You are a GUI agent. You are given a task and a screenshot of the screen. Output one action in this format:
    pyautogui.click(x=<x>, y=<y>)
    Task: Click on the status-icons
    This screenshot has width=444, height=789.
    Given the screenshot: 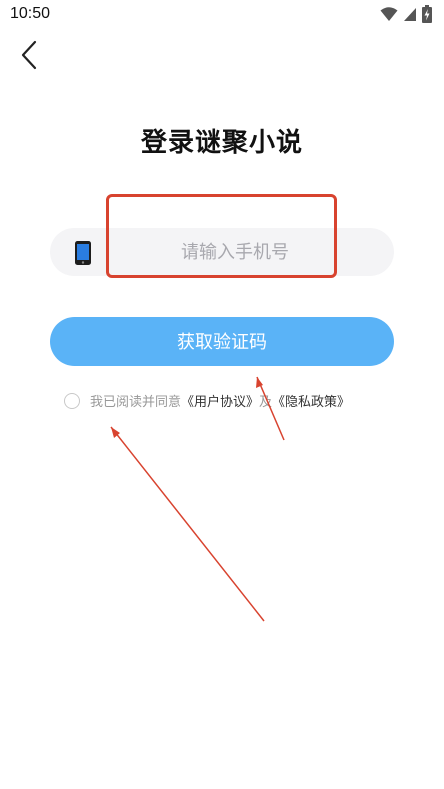 What is the action you would take?
    pyautogui.click(x=406, y=16)
    